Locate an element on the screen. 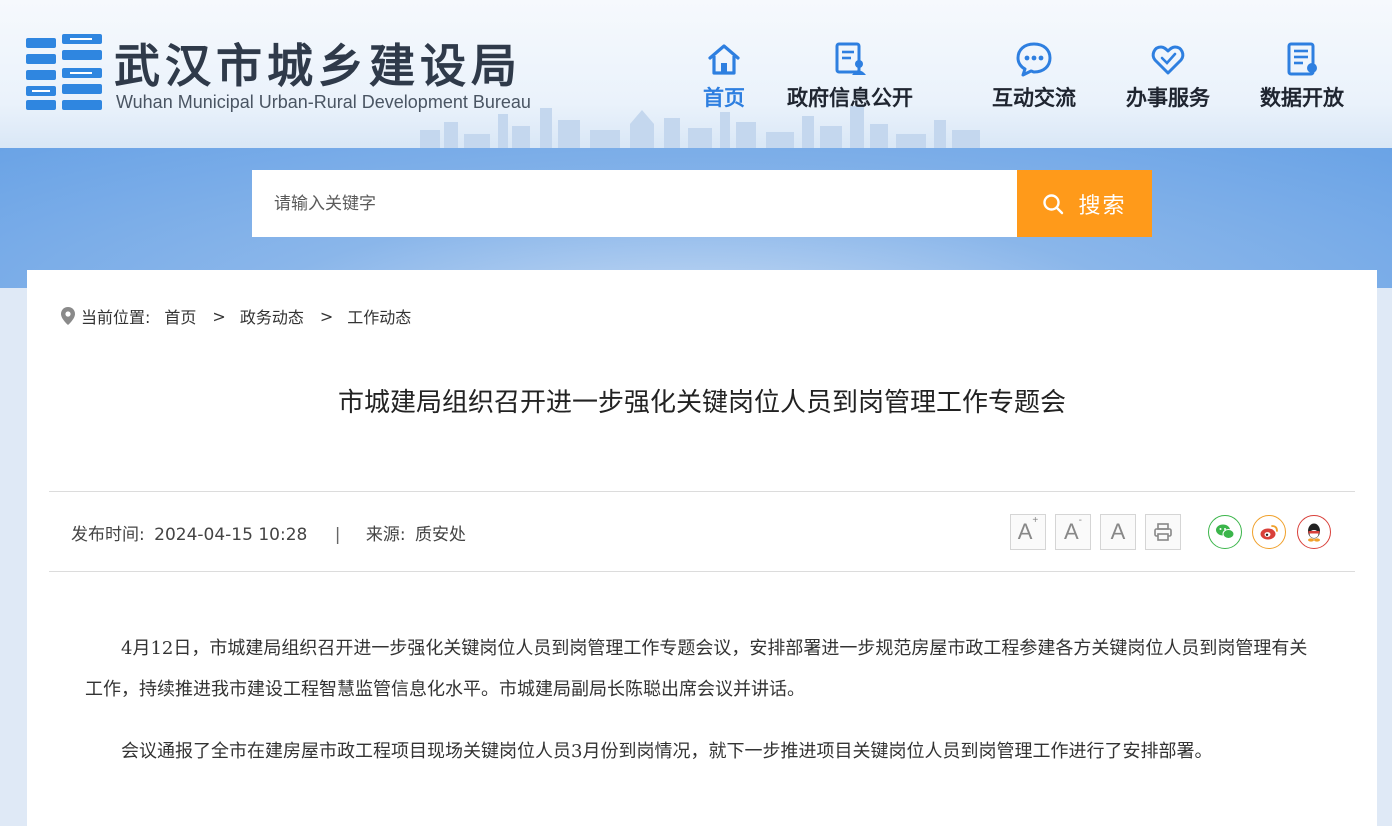  wechat-icon is located at coordinates (1225, 531).